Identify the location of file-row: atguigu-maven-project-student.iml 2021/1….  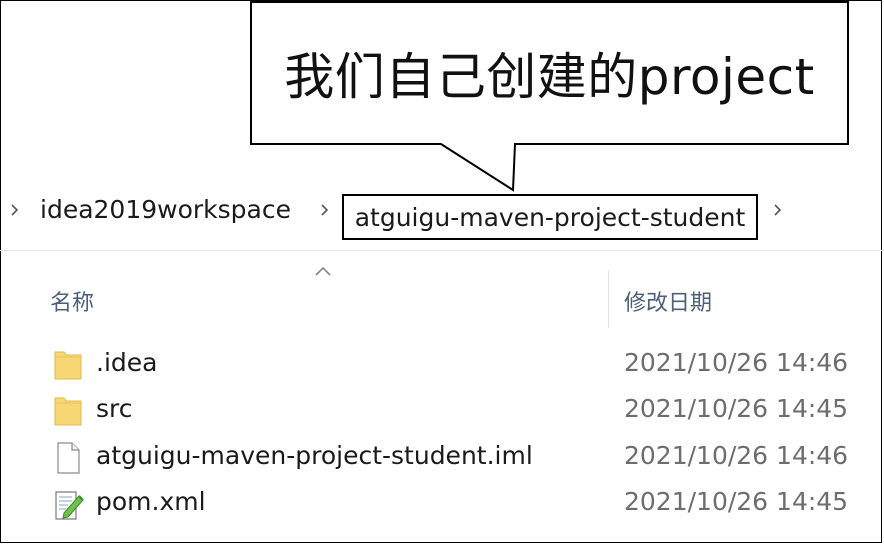
(442, 458).